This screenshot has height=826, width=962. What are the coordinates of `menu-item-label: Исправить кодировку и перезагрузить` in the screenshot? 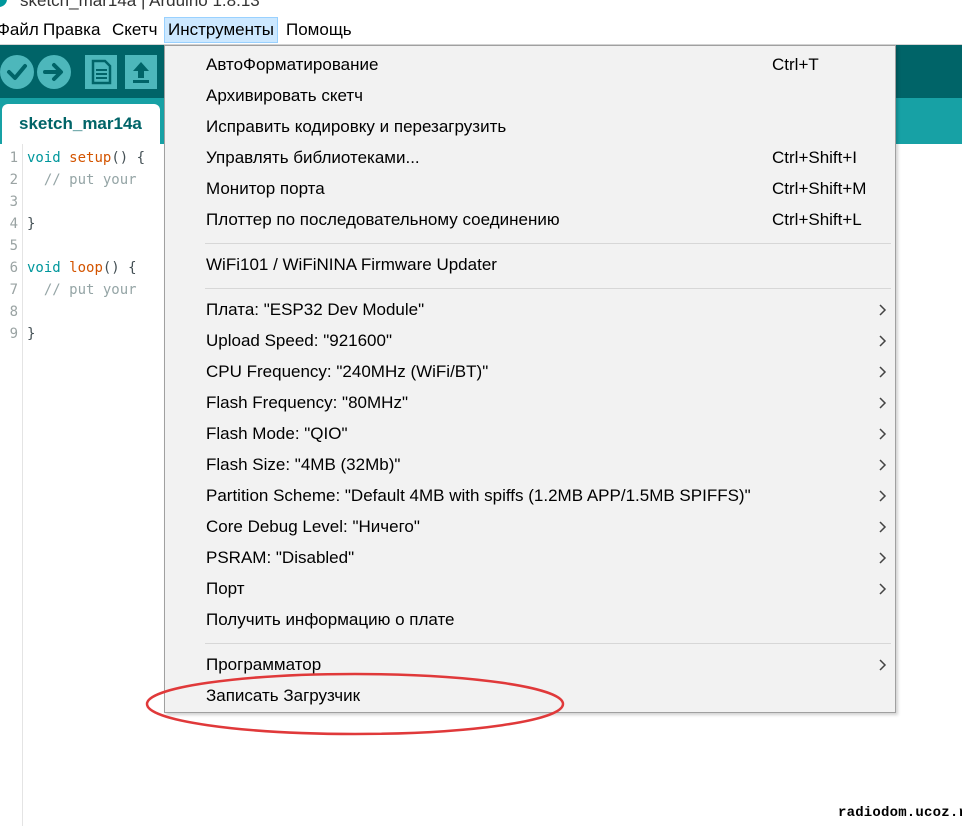 It's located at (356, 126).